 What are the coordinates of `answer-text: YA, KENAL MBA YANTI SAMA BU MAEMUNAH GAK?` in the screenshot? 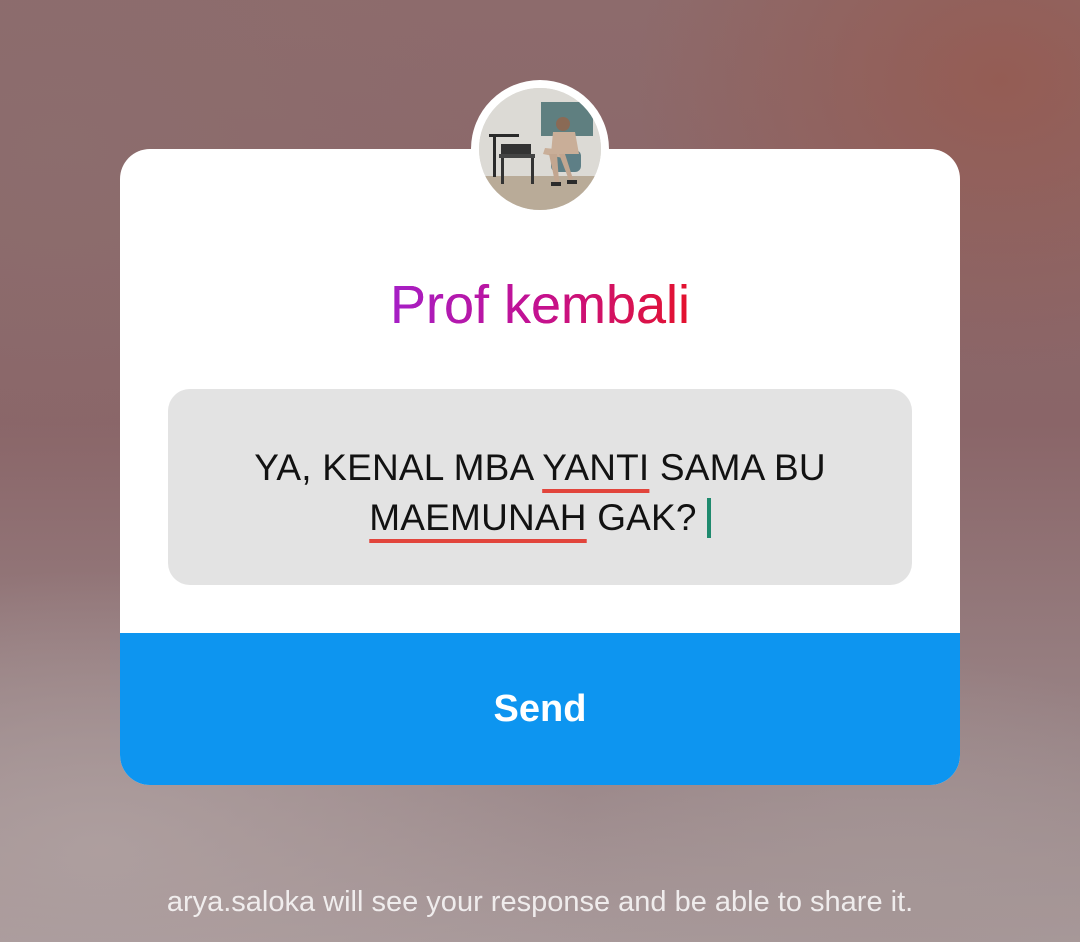 It's located at (540, 493).